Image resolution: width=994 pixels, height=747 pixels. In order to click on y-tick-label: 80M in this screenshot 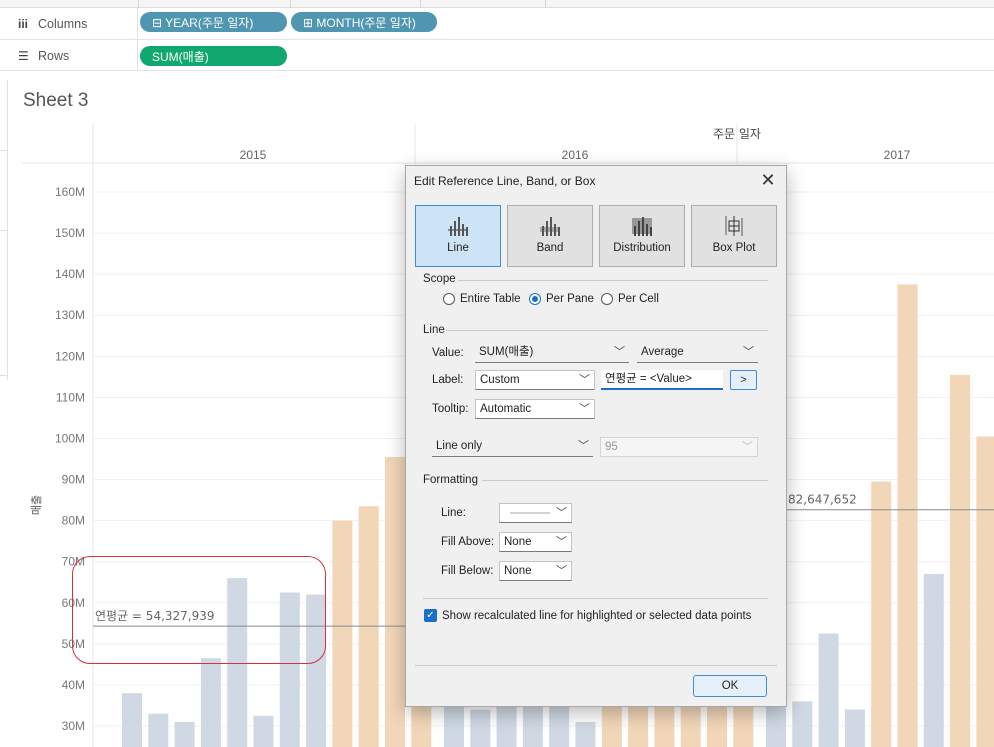, I will do `click(73, 521)`.